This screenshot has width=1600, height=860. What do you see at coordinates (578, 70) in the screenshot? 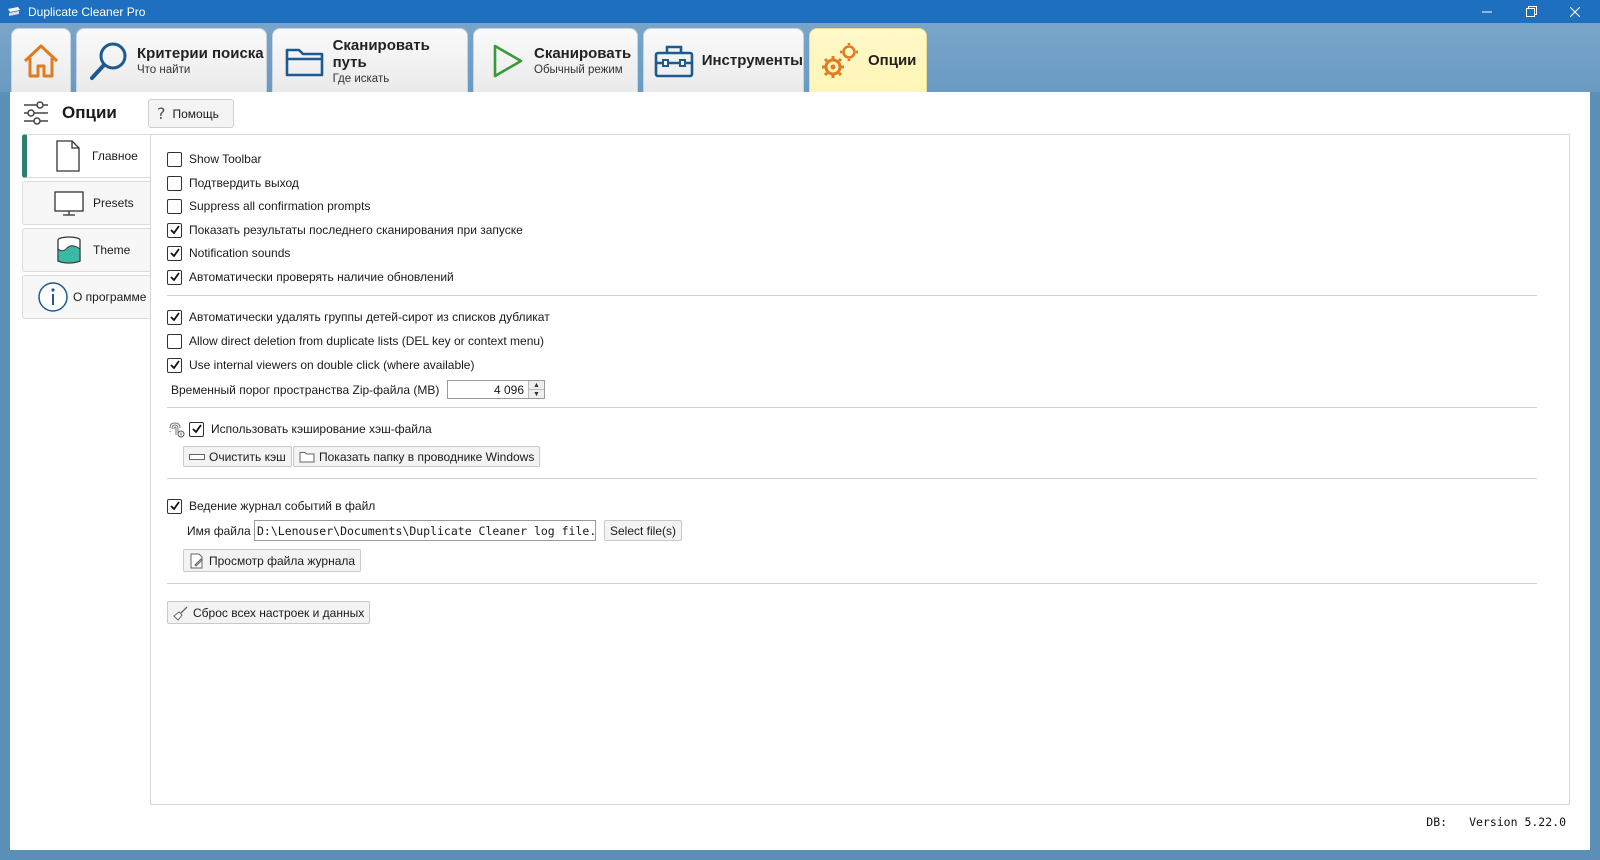
I see `tab-sublabel: Обычный режим` at bounding box center [578, 70].